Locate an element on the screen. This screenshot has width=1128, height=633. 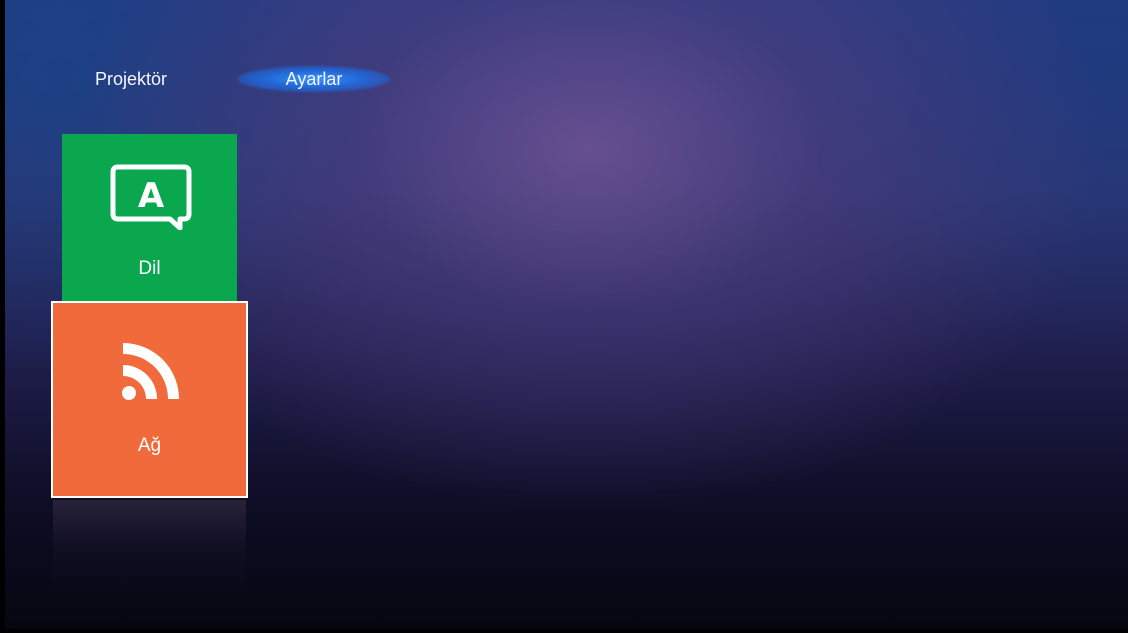
top-navigation: Projektör Ayarlar is located at coordinates (210, 80).